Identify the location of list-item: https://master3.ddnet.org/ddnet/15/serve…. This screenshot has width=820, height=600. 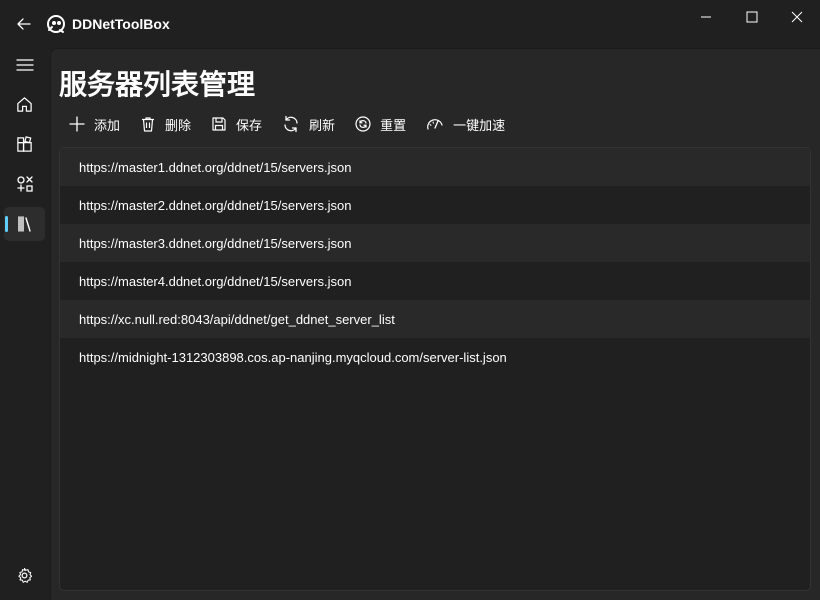
(435, 243).